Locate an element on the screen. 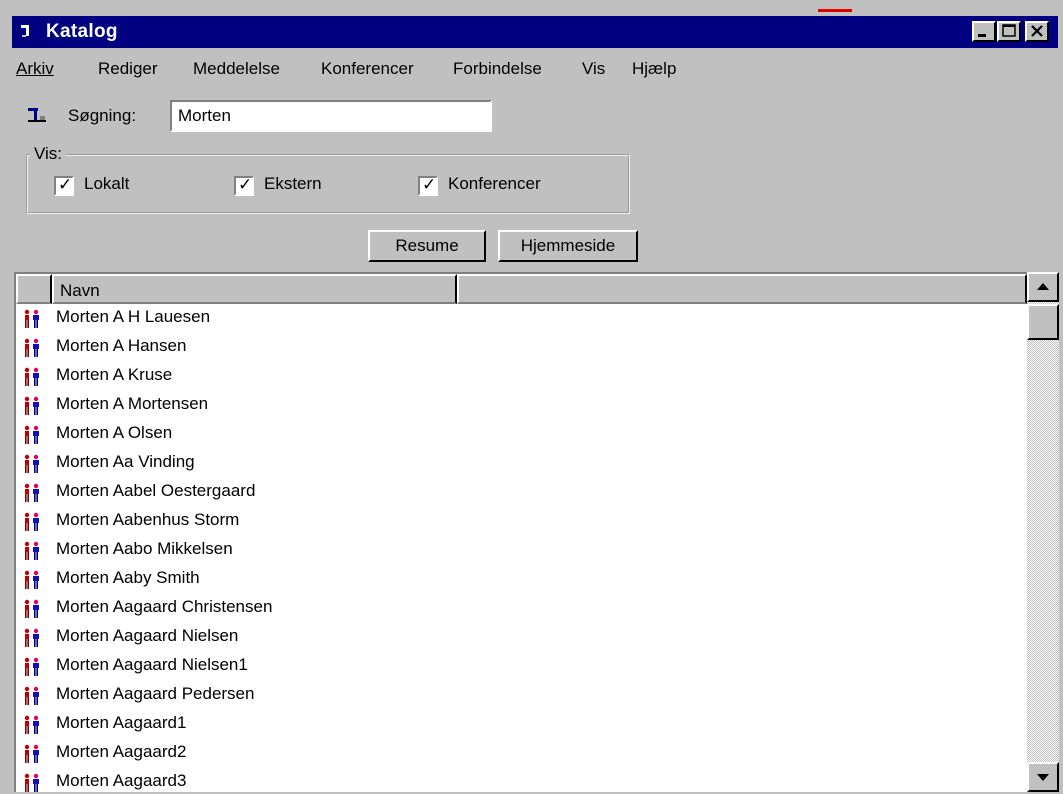 The height and width of the screenshot is (794, 1063). list-header: Navn is located at coordinates (521, 289).